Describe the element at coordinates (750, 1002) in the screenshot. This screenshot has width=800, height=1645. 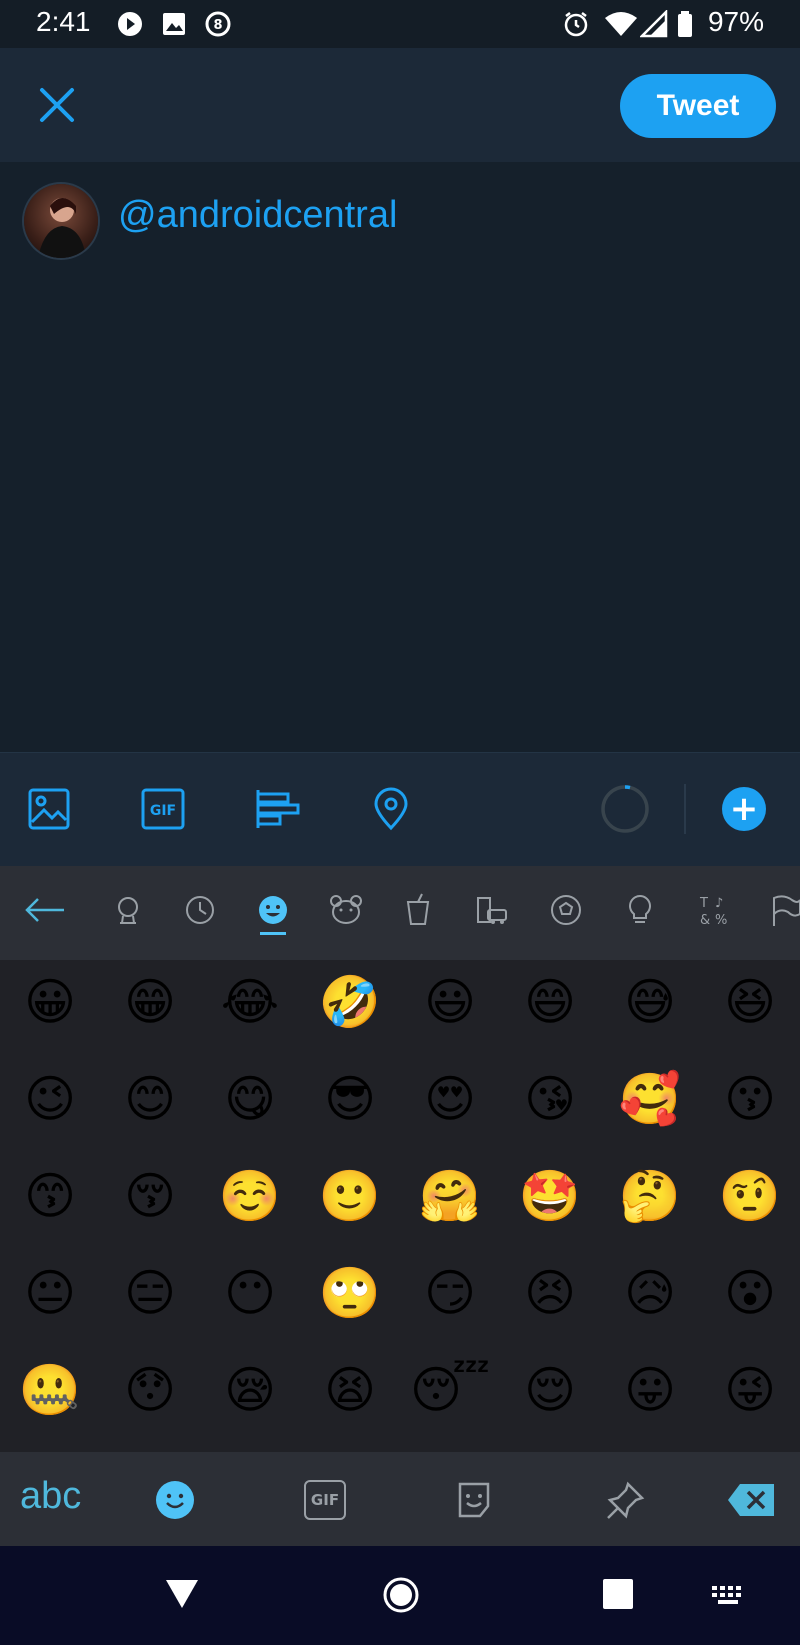
I see `emoji-key: 😆` at that location.